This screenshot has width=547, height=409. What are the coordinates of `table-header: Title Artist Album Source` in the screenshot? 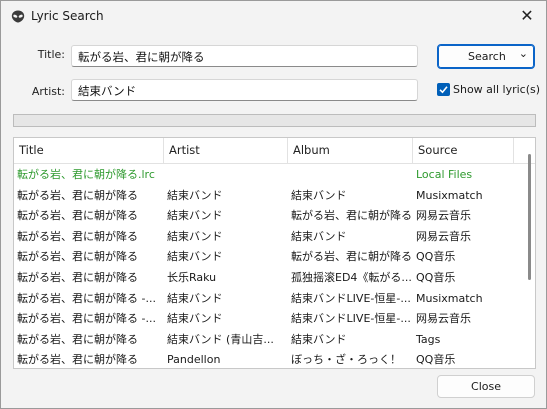 It's located at (274, 151).